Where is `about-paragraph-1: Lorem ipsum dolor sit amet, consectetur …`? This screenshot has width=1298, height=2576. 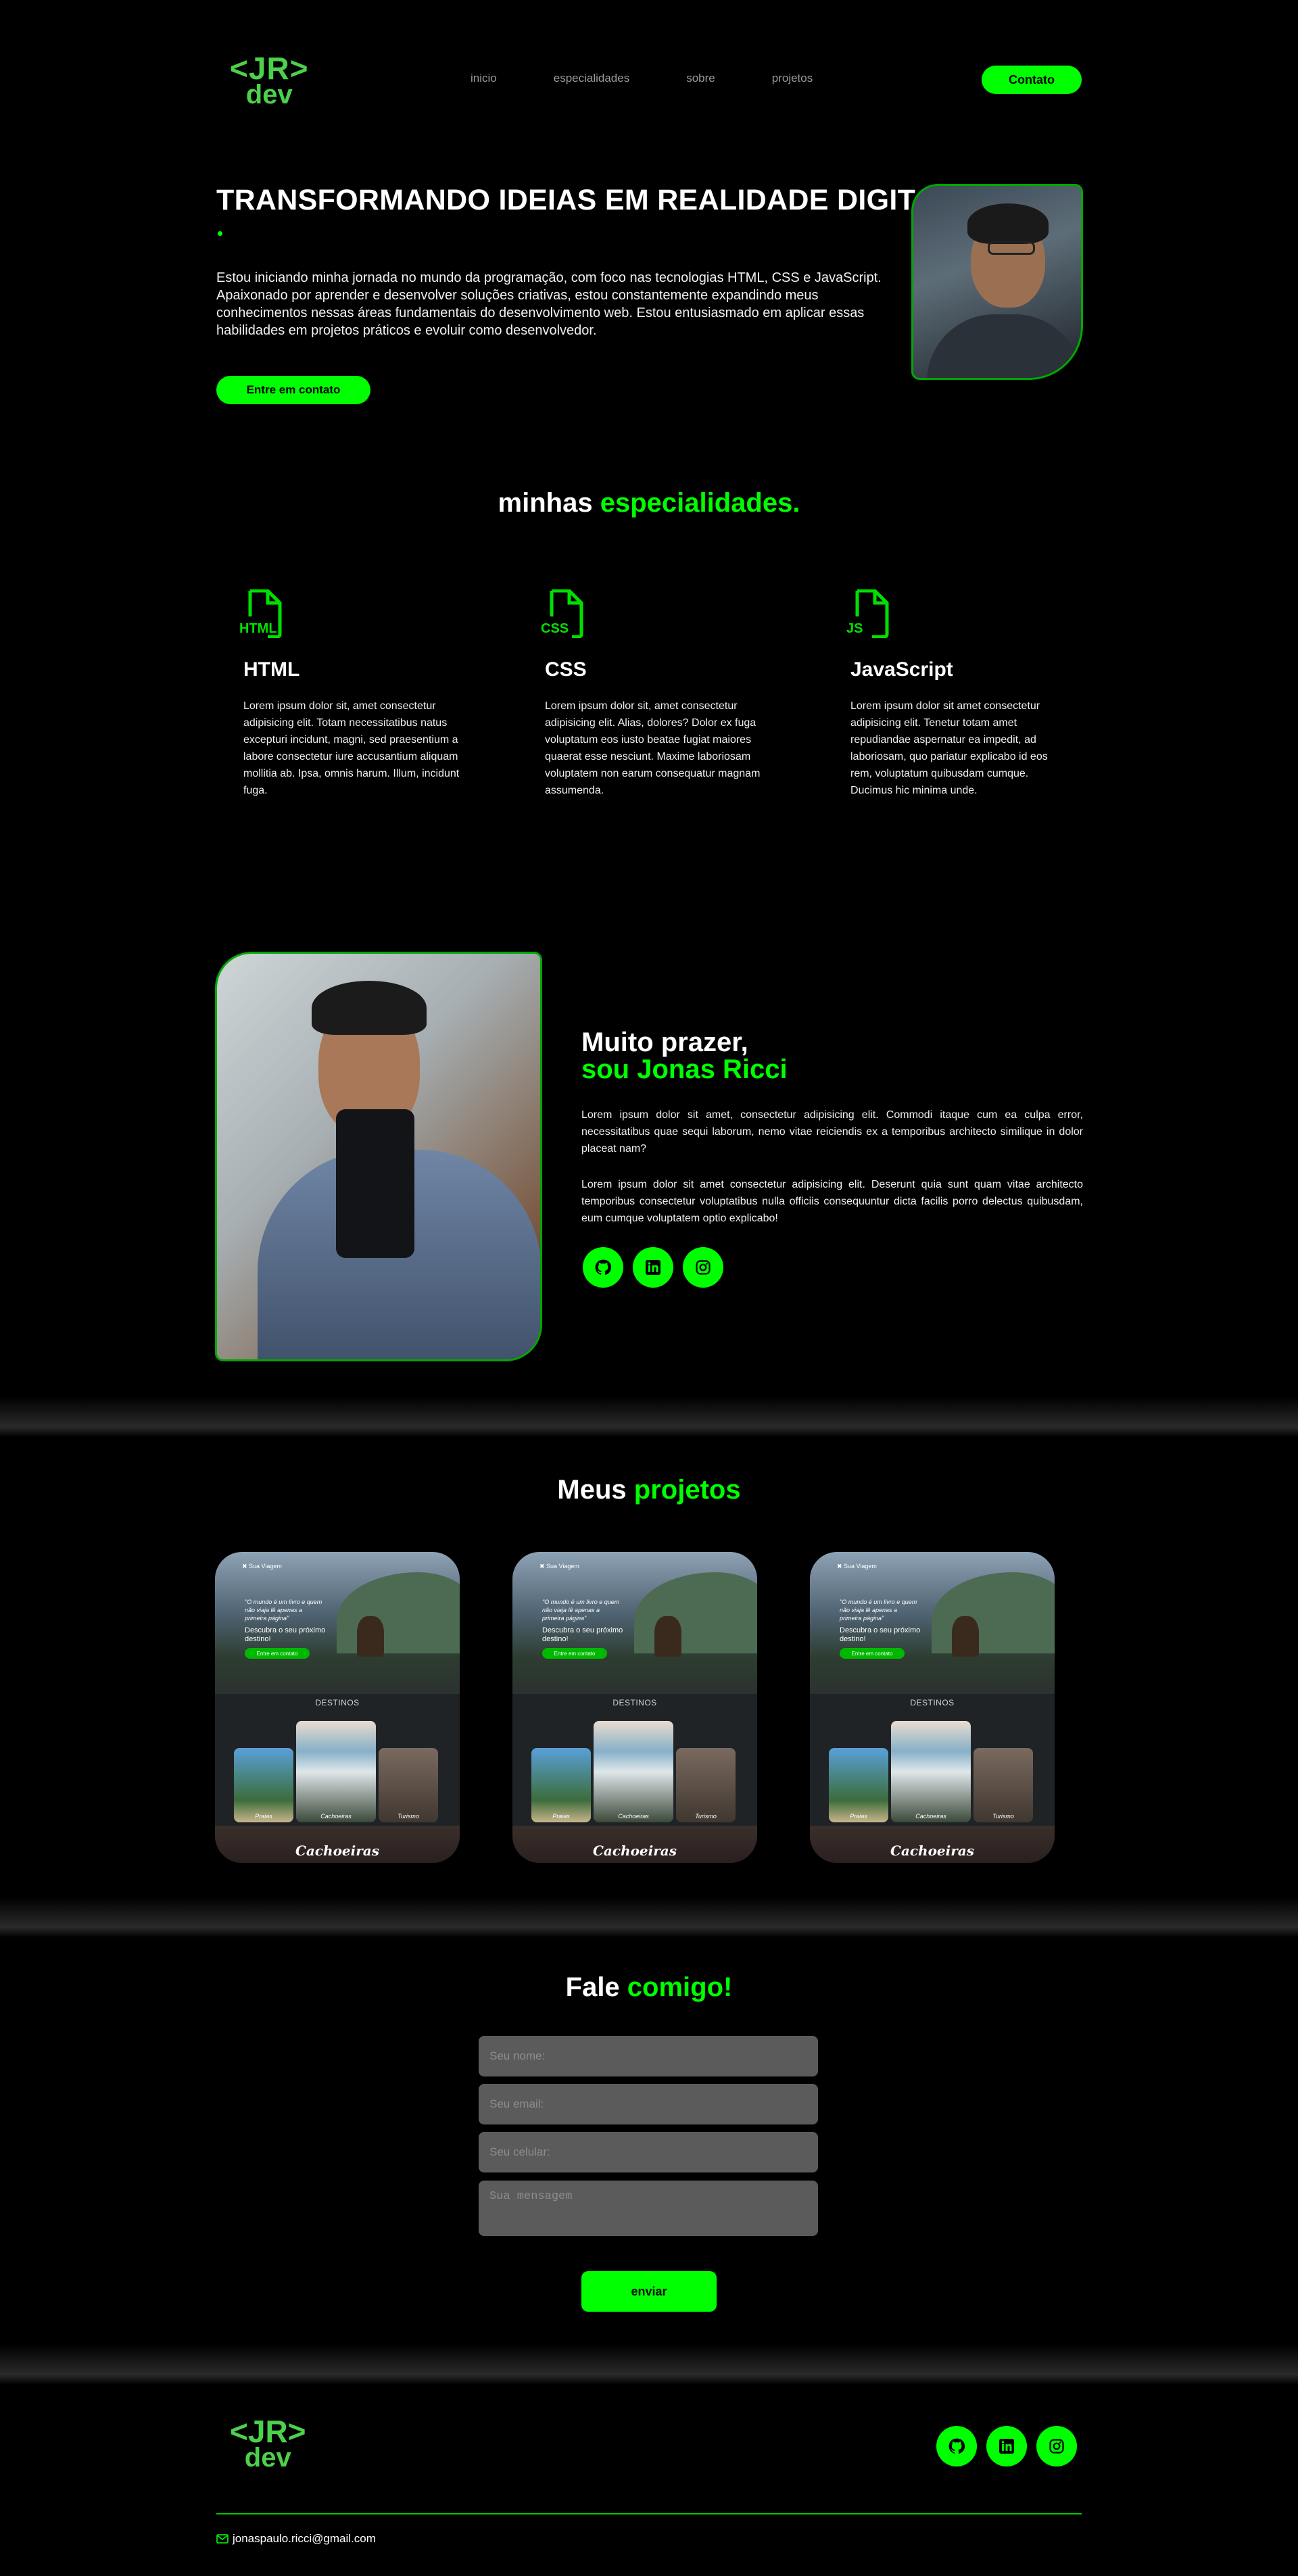 about-paragraph-1: Lorem ipsum dolor sit amet, consectetur … is located at coordinates (832, 1132).